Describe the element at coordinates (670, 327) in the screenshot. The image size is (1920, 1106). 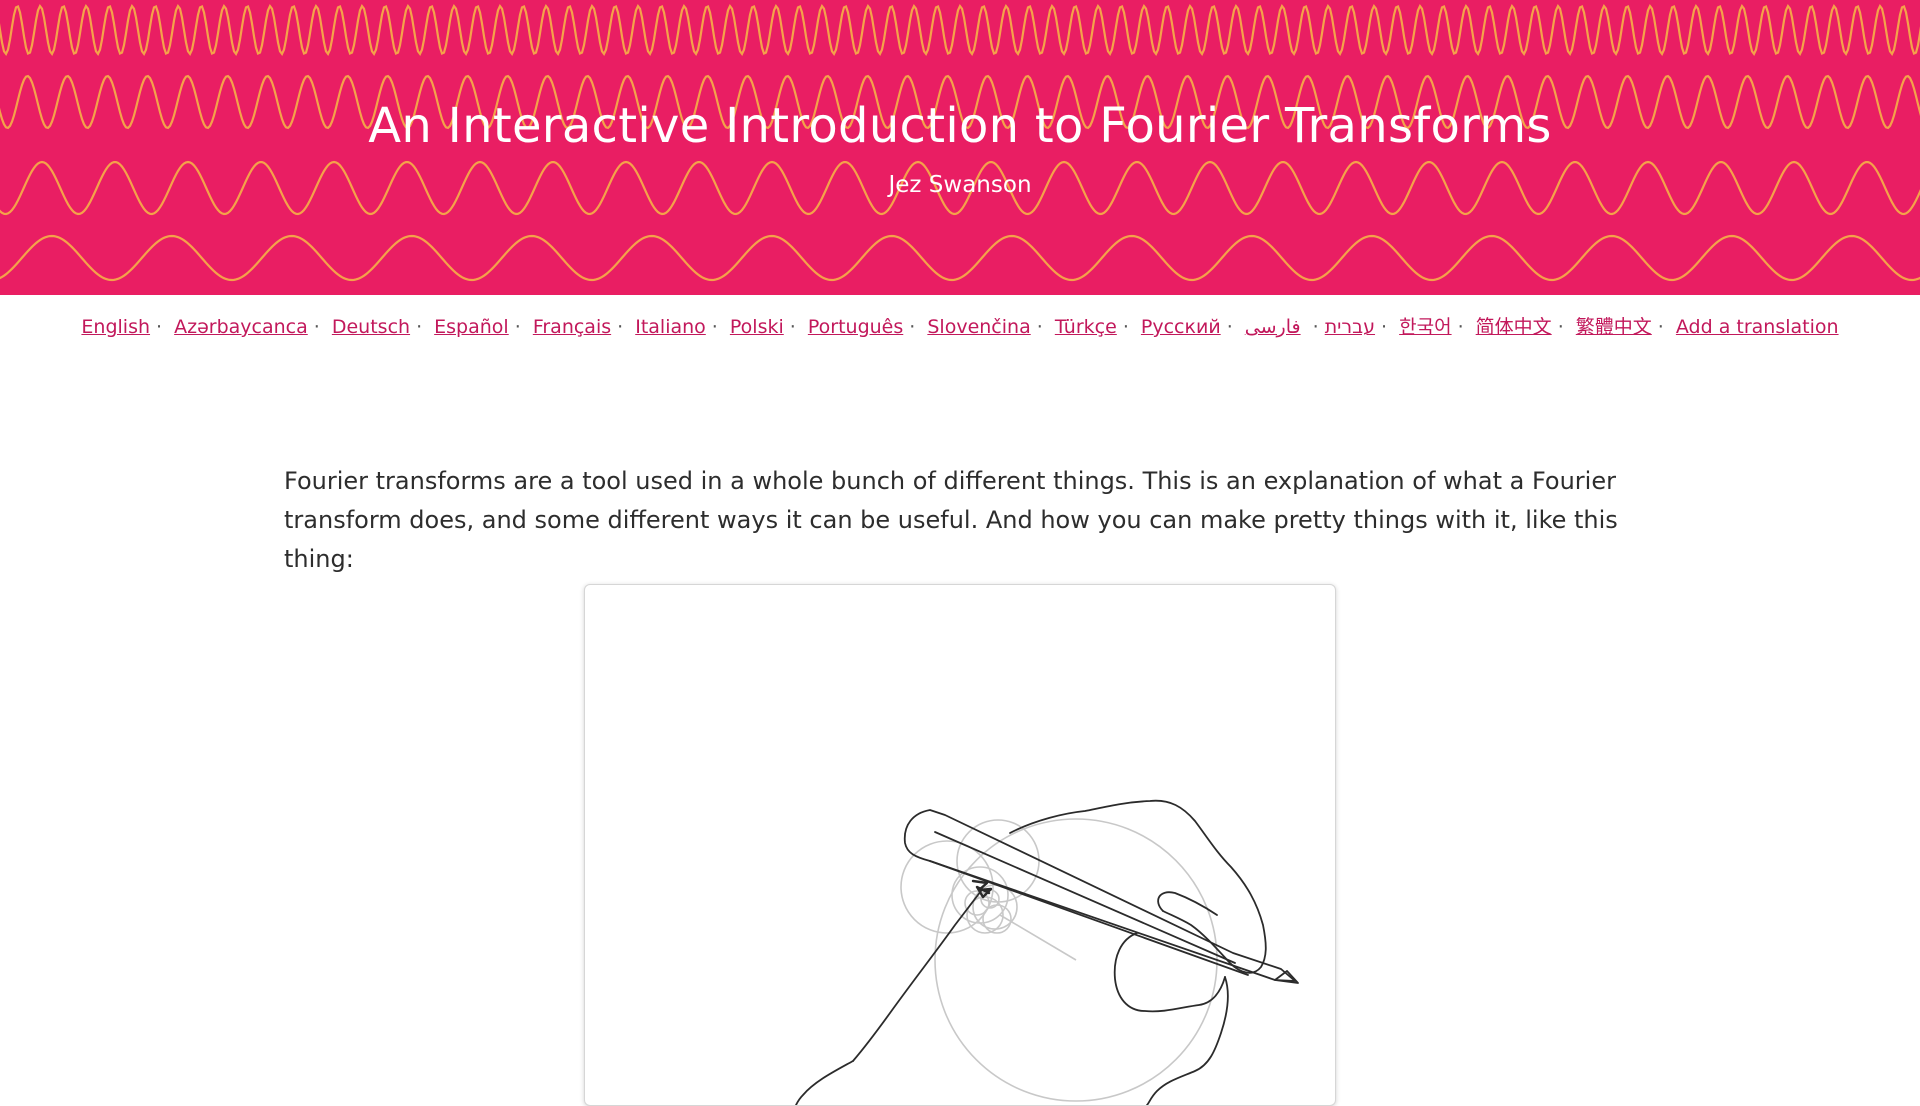
I see `language-link-italian: Italiano` at that location.